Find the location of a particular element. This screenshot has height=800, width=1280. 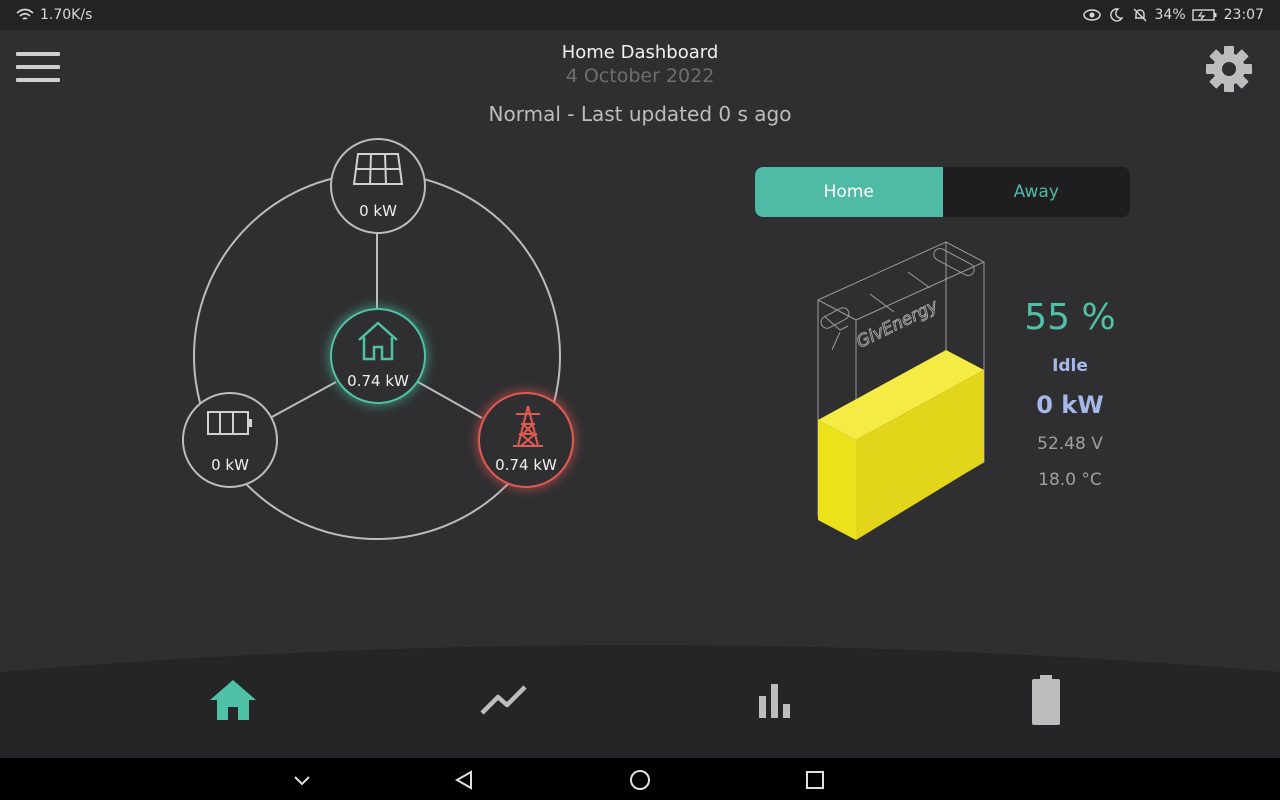

bottom-navigation is located at coordinates (640, 699).